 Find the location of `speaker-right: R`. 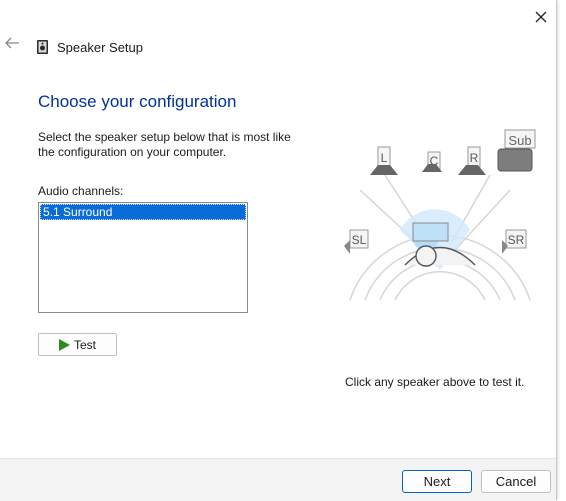

speaker-right: R is located at coordinates (472, 160).